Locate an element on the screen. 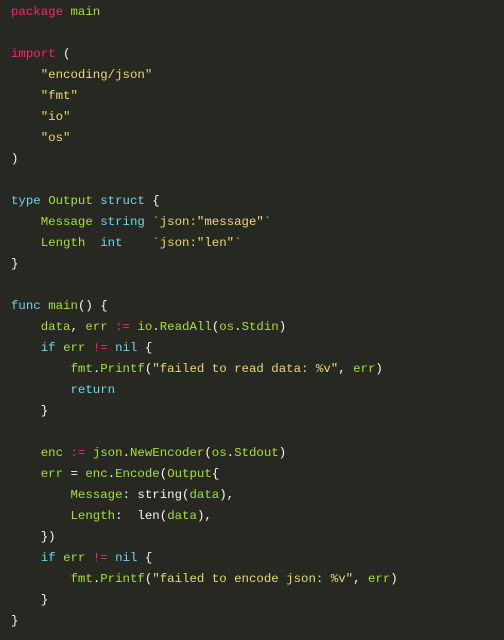 The image size is (504, 640). code-line: enc := json.NewEncoder(os.Stdout) is located at coordinates (257, 453).